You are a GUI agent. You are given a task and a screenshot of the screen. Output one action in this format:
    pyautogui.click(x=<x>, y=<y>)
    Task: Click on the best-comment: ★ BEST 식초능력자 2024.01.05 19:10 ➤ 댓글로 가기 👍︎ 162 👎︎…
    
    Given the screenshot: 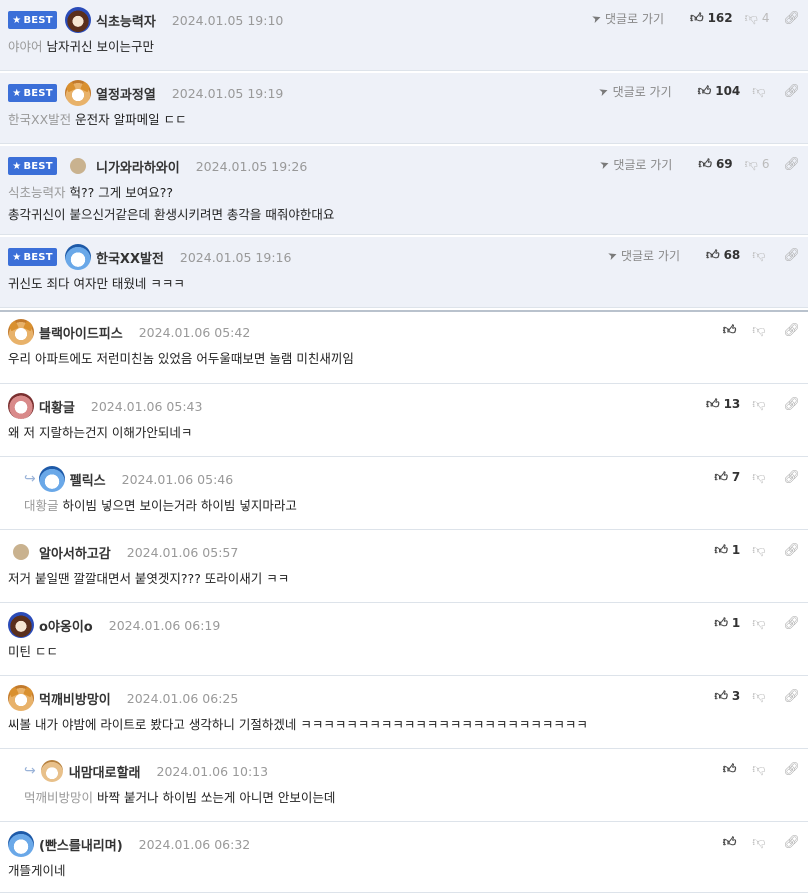 What is the action you would take?
    pyautogui.click(x=404, y=35)
    